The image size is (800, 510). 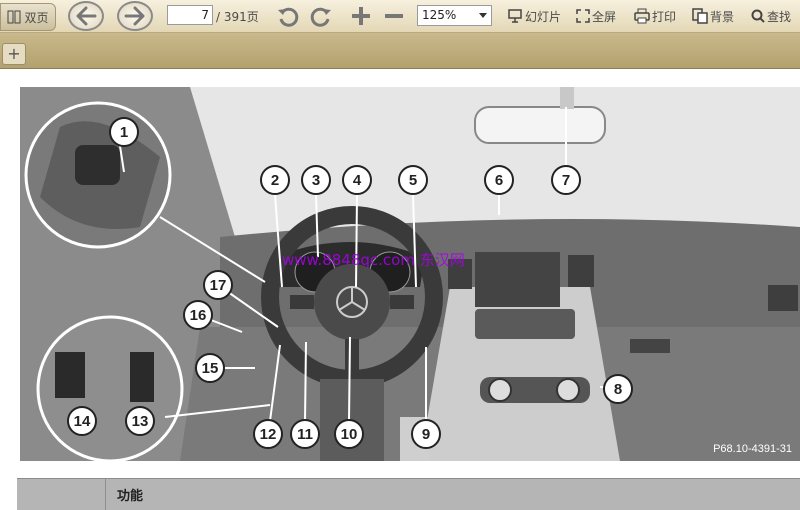 I want to click on arrow-right-icon, so click(x=134, y=16).